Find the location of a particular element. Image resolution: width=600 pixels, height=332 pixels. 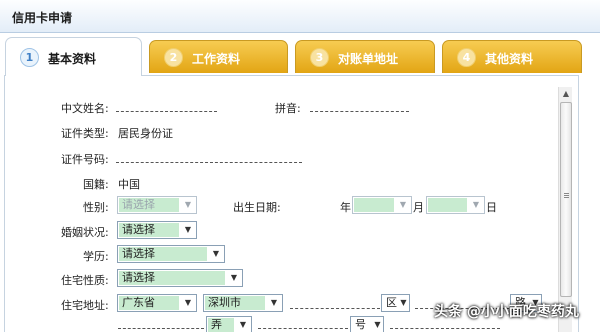

id-number-label: 证件号码: is located at coordinates (85, 159).